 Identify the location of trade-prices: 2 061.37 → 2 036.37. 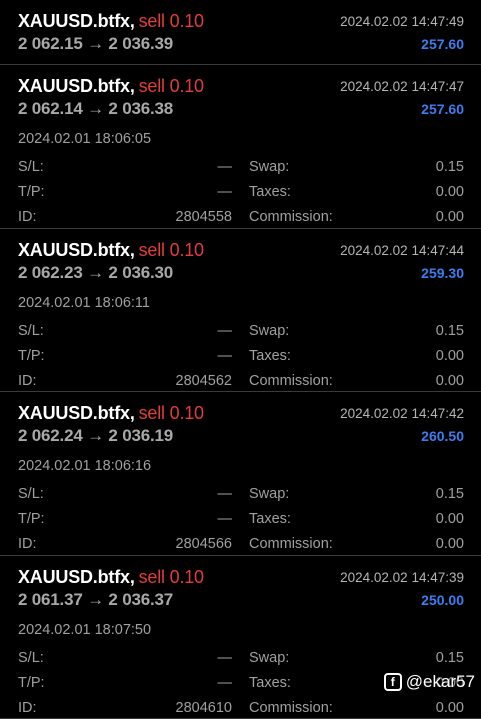
(95, 600).